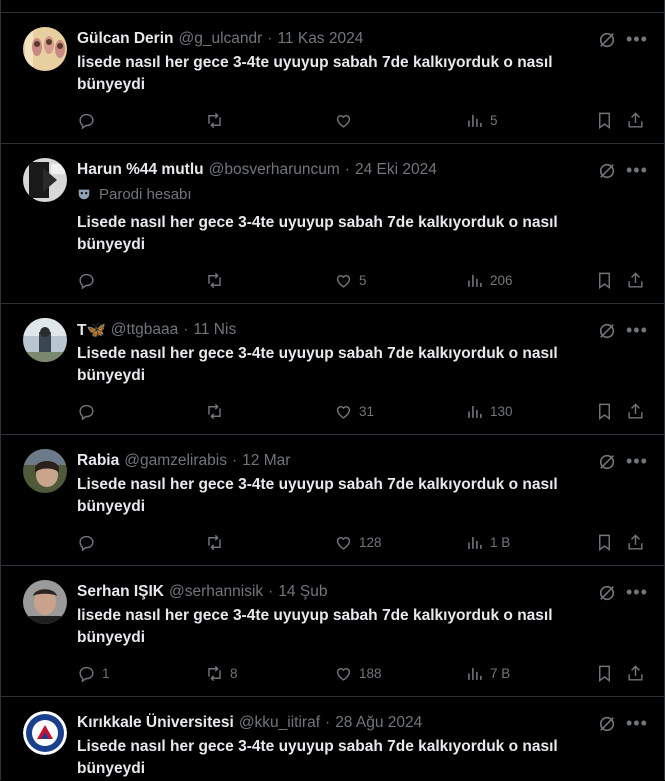  What do you see at coordinates (332, 6) in the screenshot?
I see `previous-tweet-edge` at bounding box center [332, 6].